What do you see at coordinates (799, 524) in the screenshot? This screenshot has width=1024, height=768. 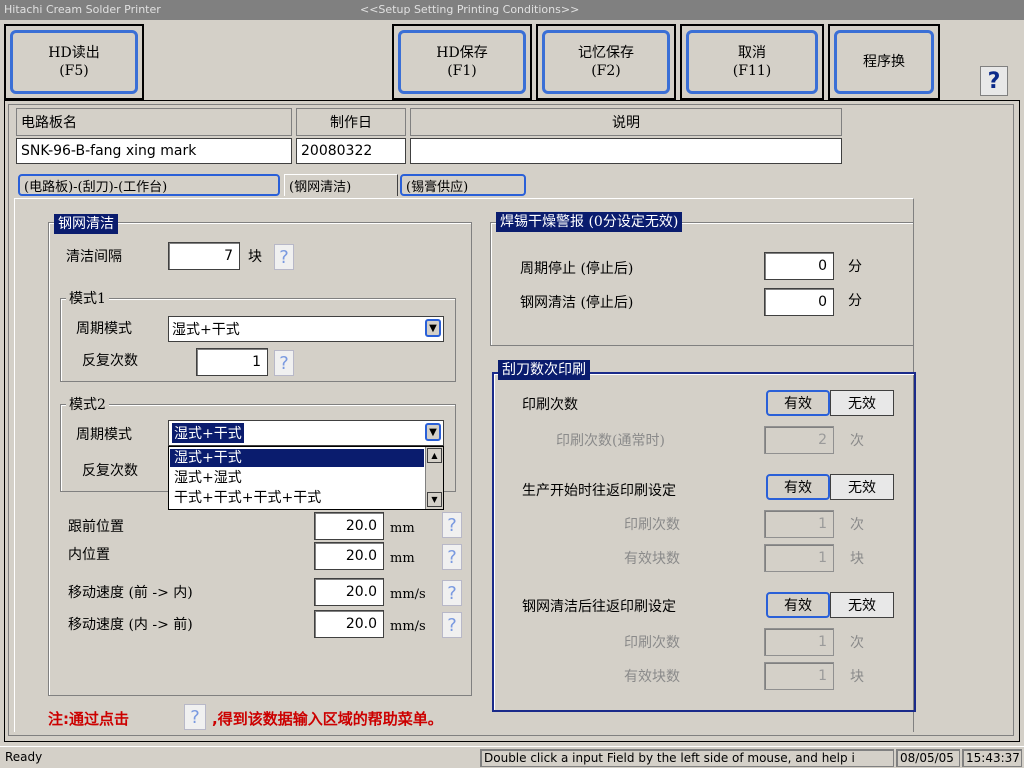 I see `start-count-input: 1` at bounding box center [799, 524].